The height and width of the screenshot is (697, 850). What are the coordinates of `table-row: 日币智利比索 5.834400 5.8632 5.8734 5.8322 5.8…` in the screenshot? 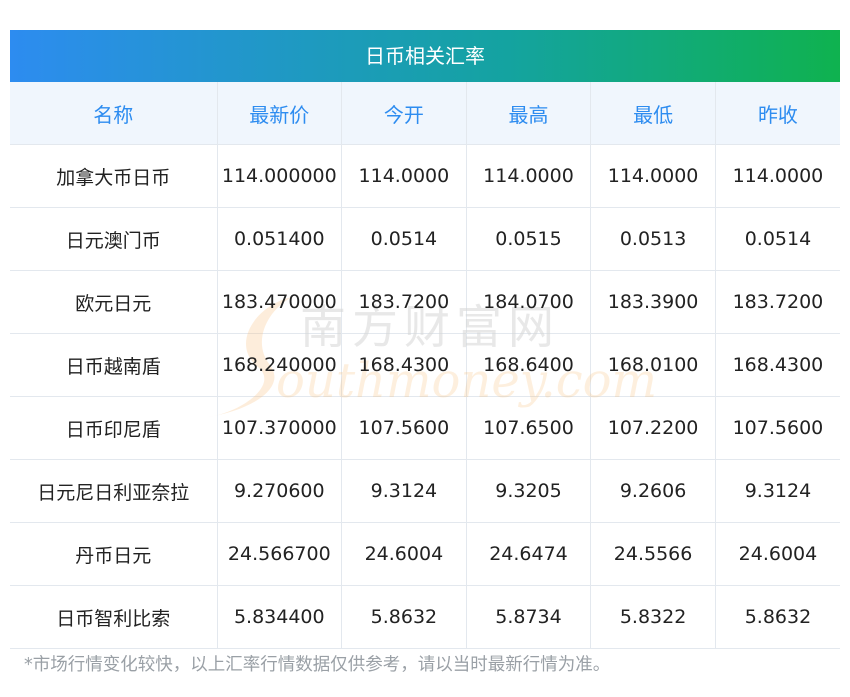 It's located at (425, 617).